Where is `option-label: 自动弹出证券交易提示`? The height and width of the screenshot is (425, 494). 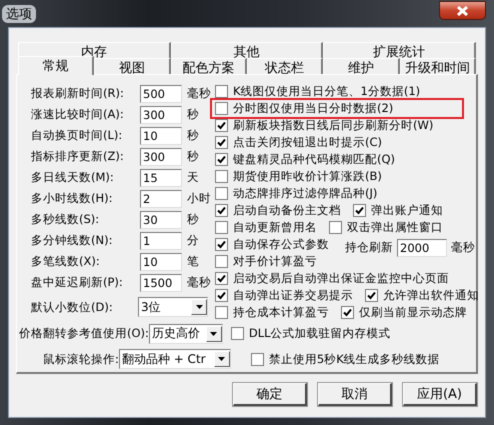 option-label: 自动弹出证券交易提示 is located at coordinates (293, 295).